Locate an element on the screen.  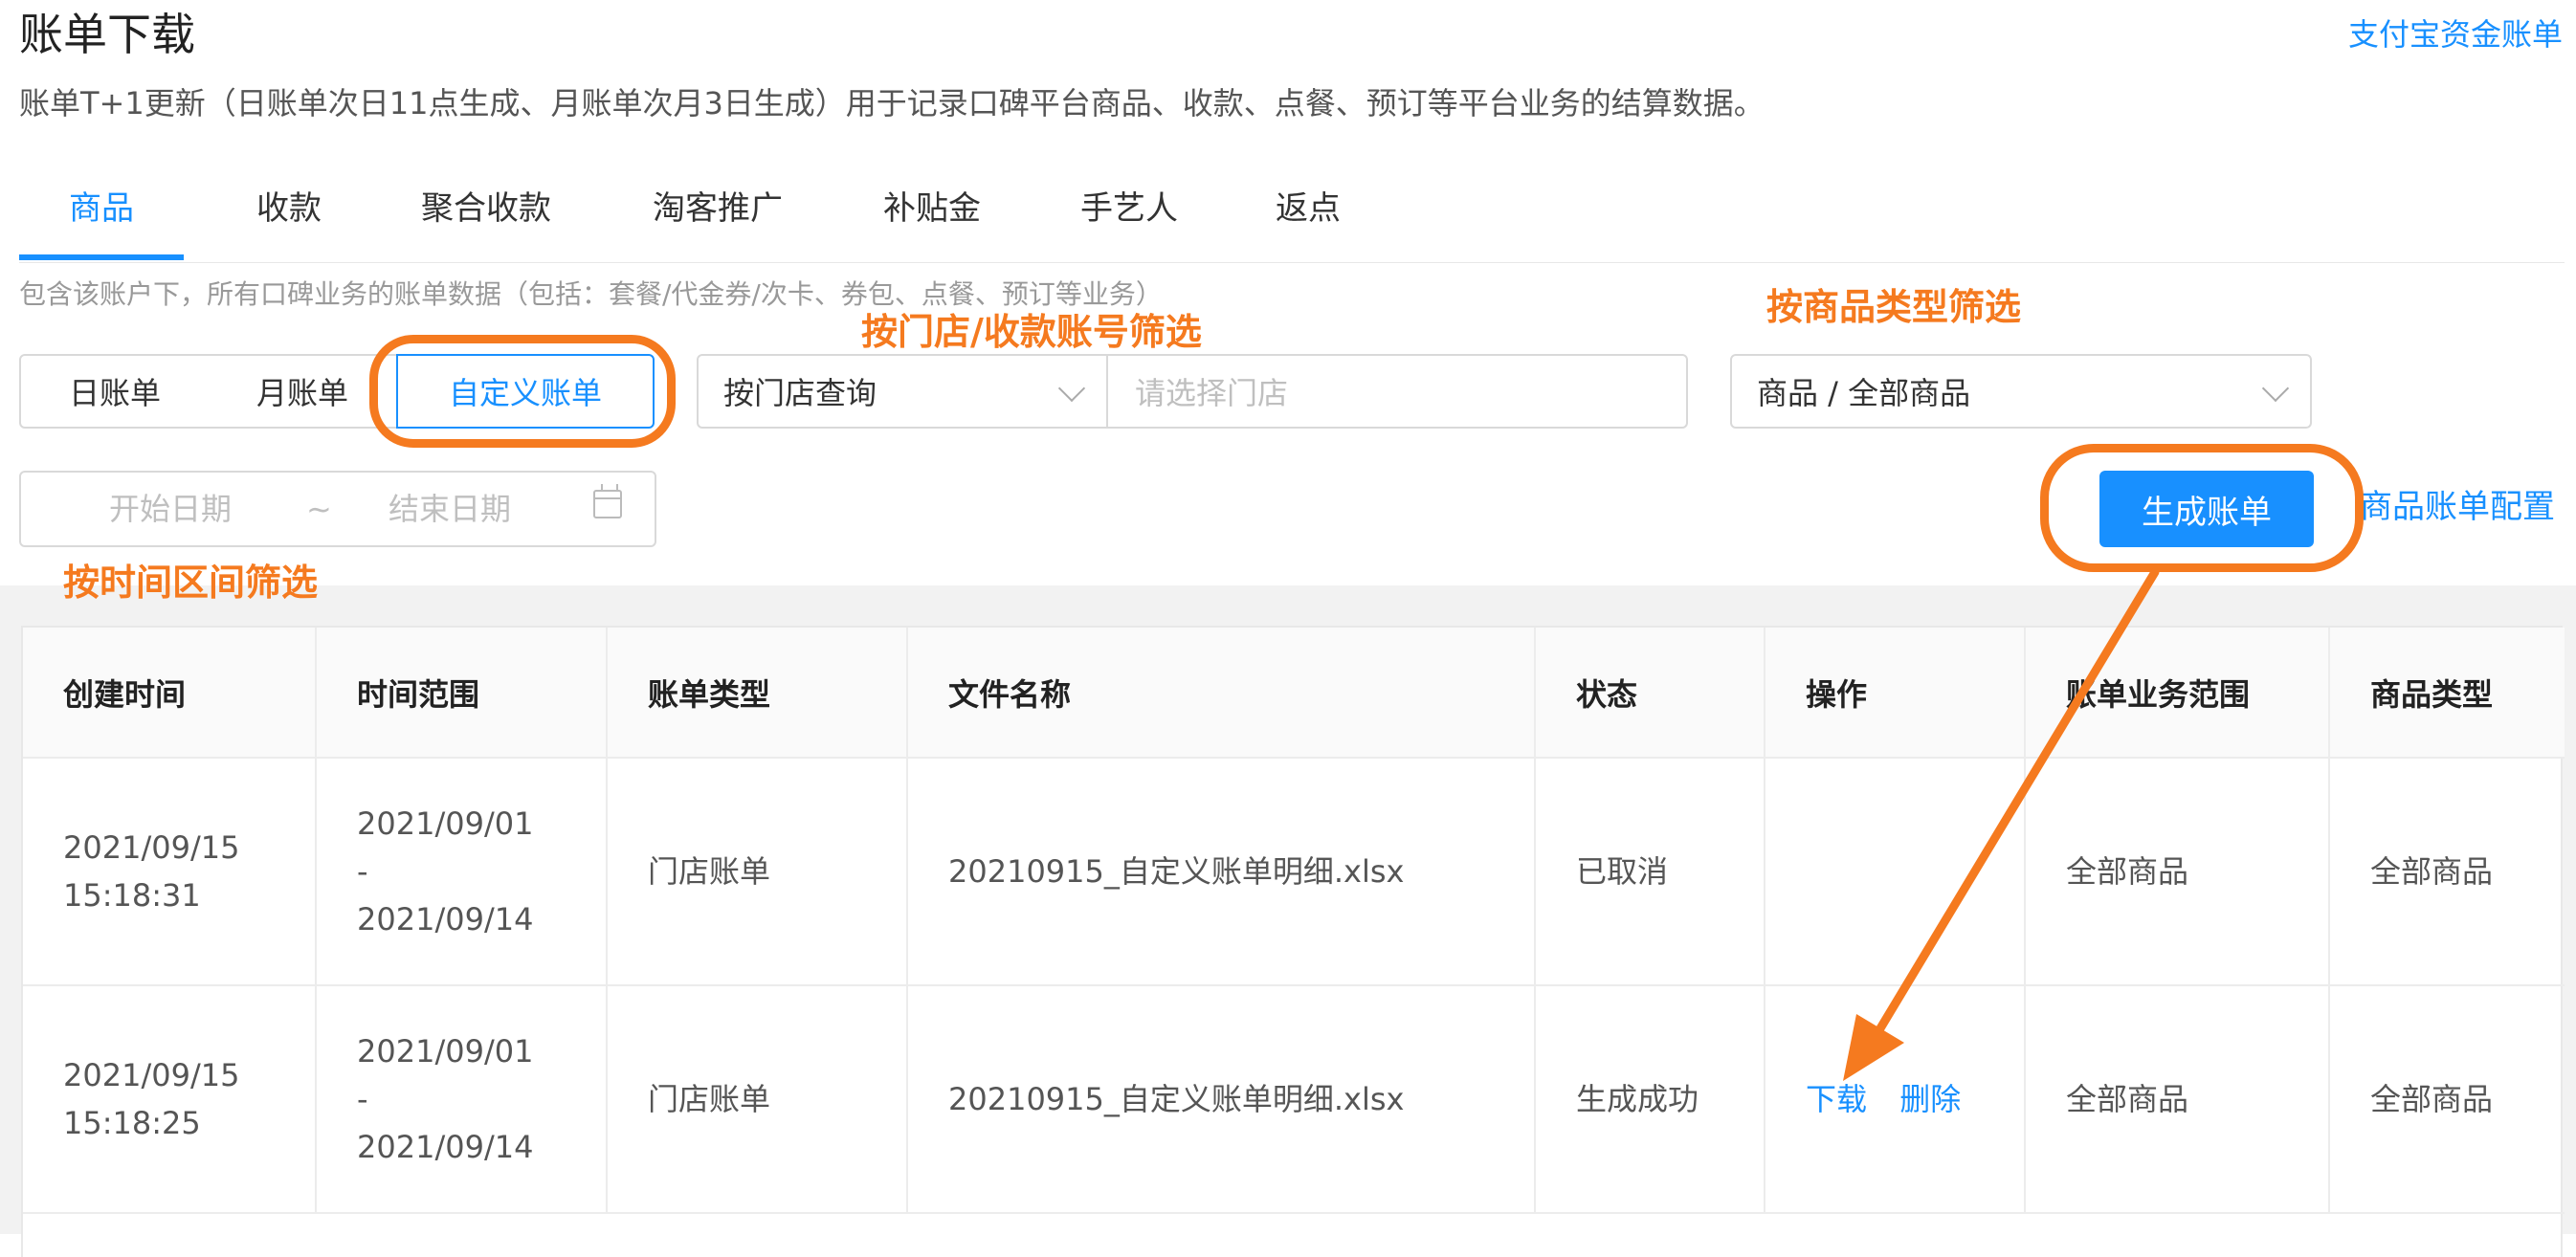
bill-tabs: 商品 收款 聚合收款 淘客推广 补贴金 手艺人 返点 is located at coordinates (1292, 220).